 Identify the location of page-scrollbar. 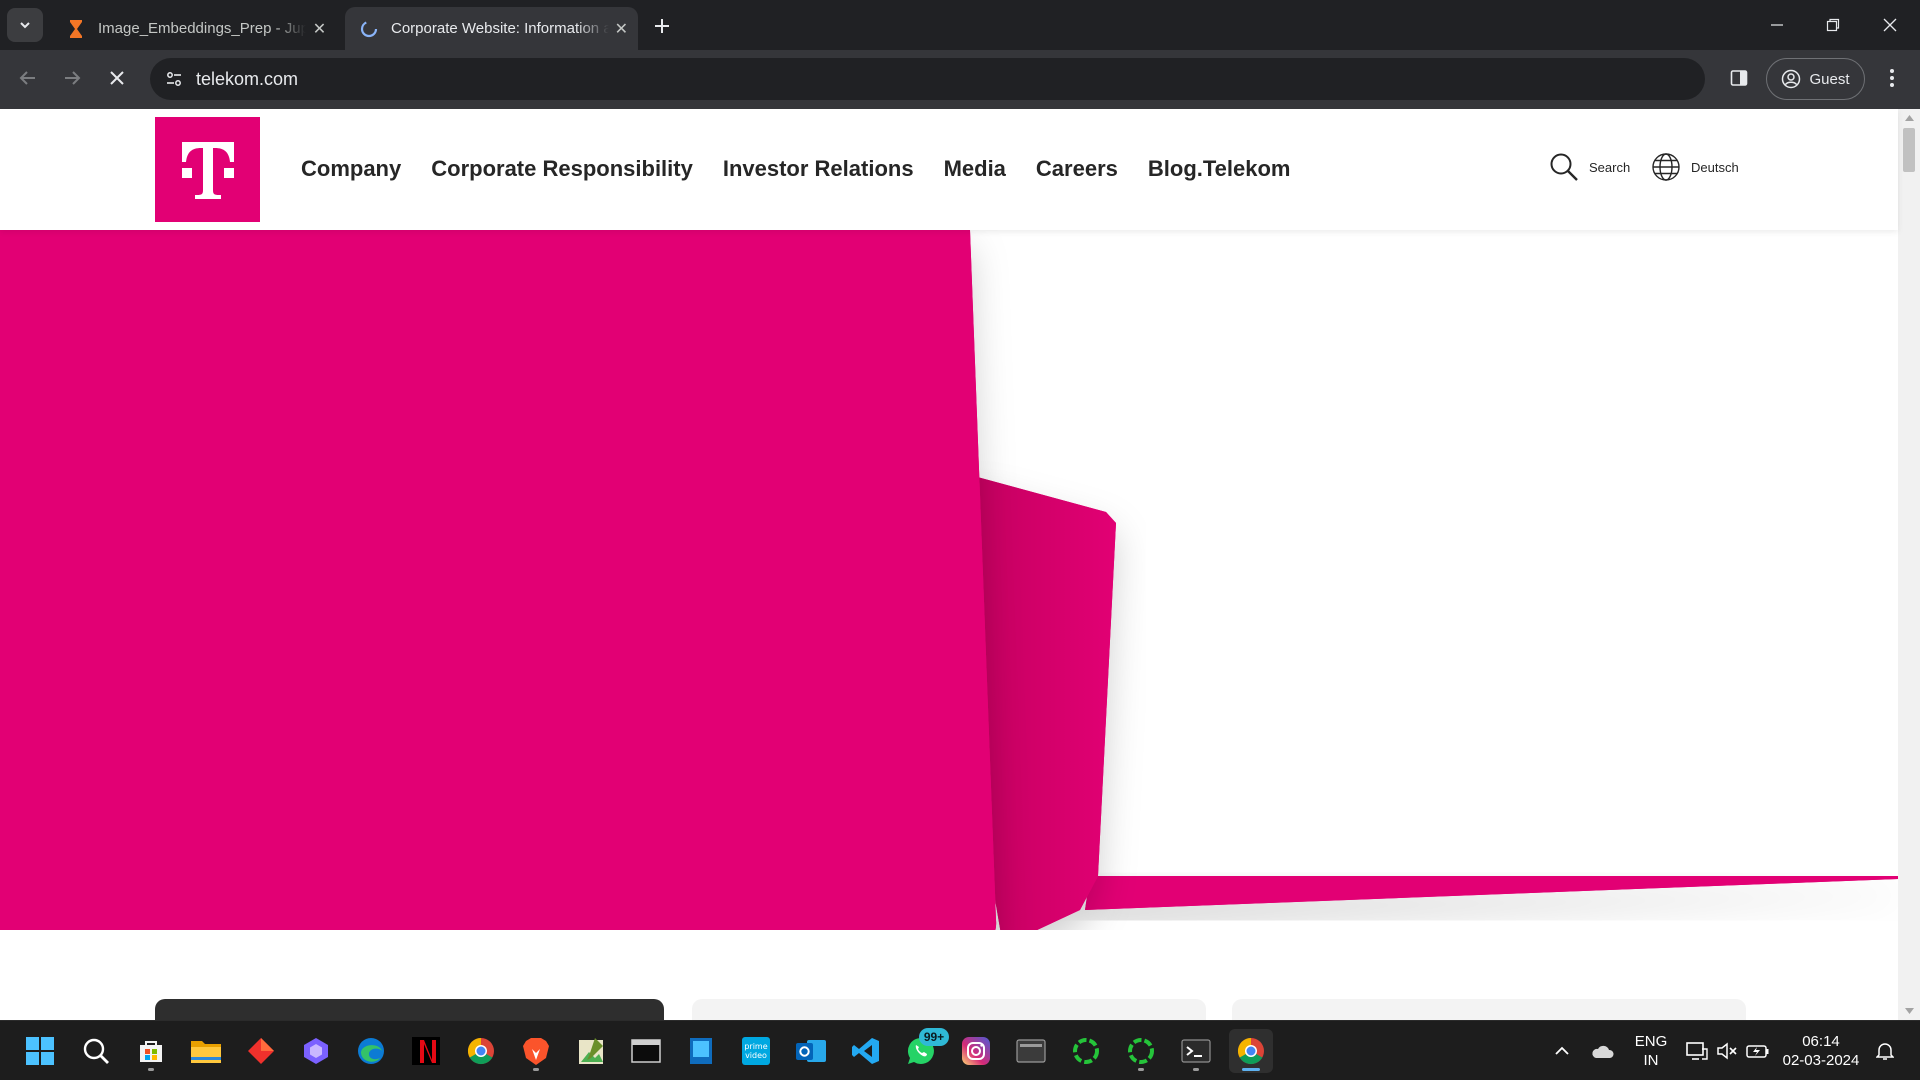
(1909, 564).